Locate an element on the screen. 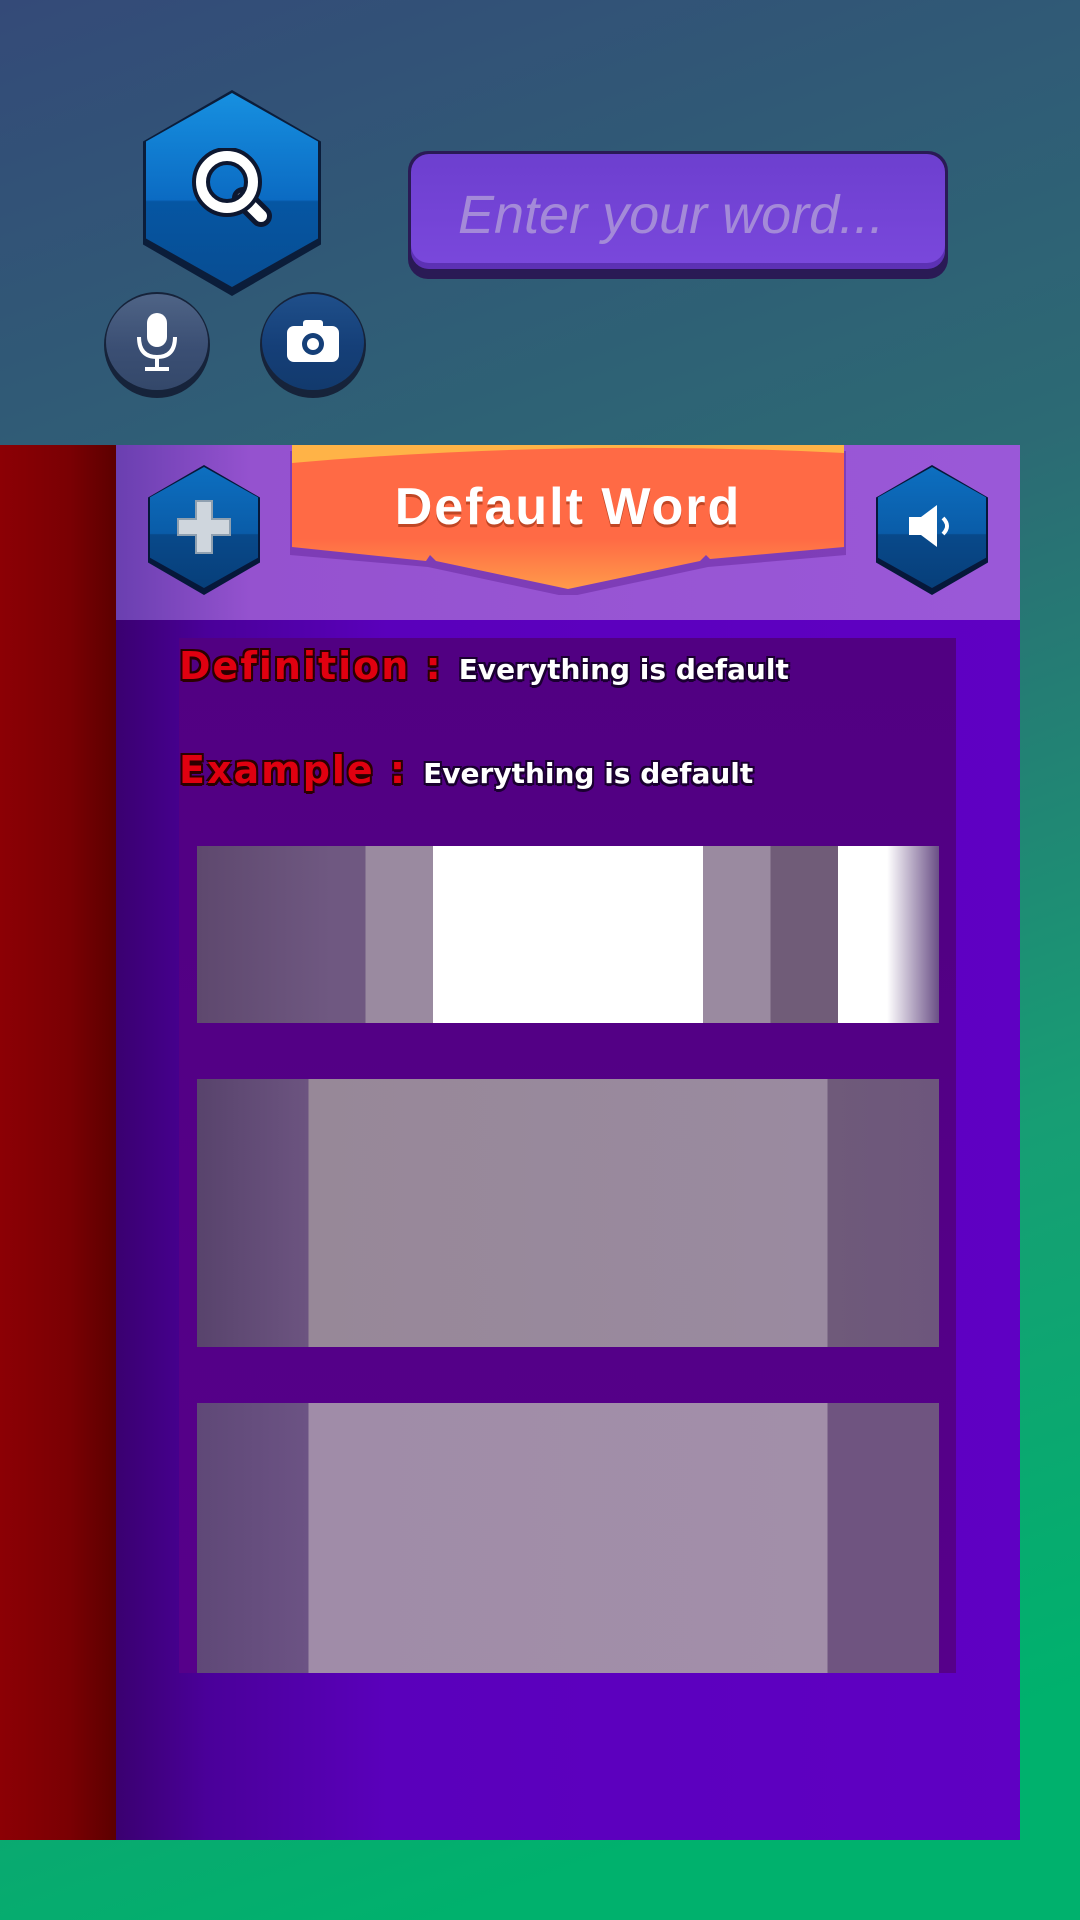 Image resolution: width=1080 pixels, height=1920 pixels. word-title: Default Word is located at coordinates (568, 507).